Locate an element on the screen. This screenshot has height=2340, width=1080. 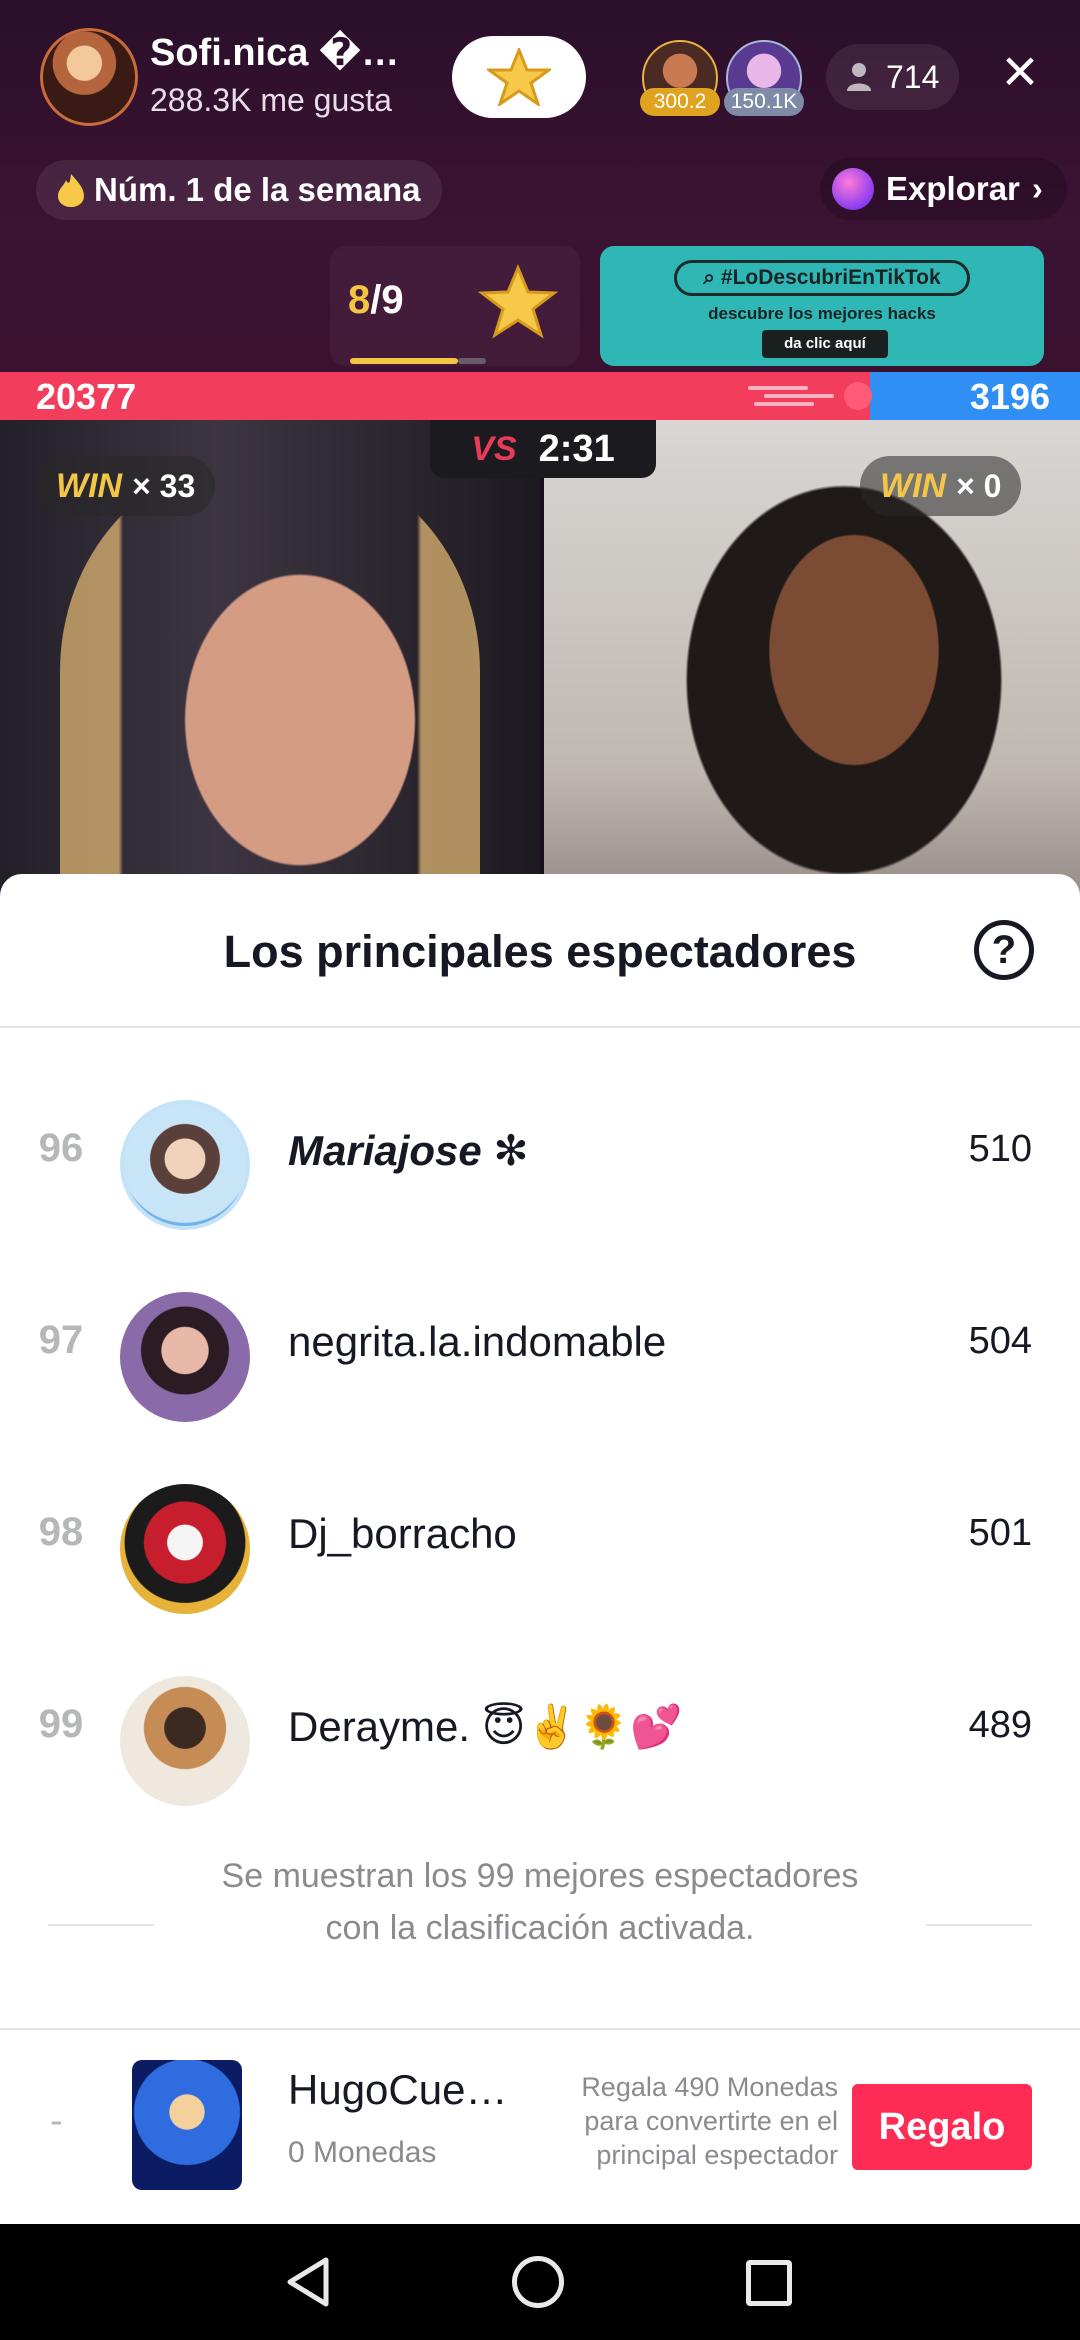
vs-logo: VS is located at coordinates (494, 448).